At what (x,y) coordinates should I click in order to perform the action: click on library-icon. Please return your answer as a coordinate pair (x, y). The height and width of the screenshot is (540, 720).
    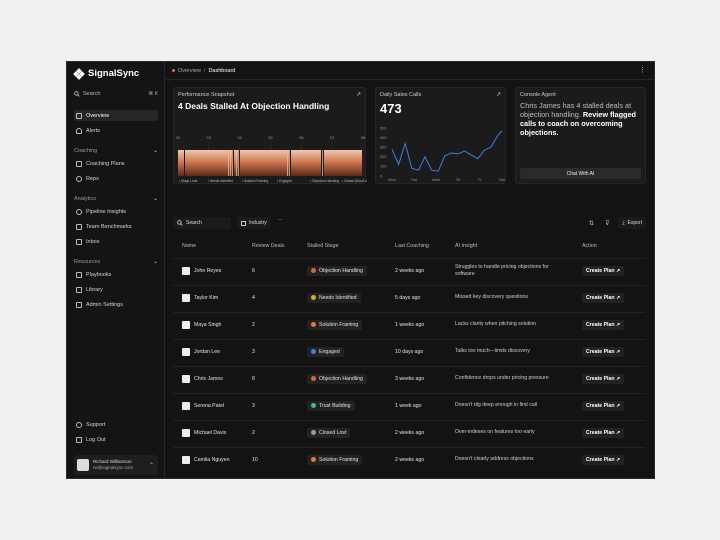
    Looking at the image, I should click on (79, 289).